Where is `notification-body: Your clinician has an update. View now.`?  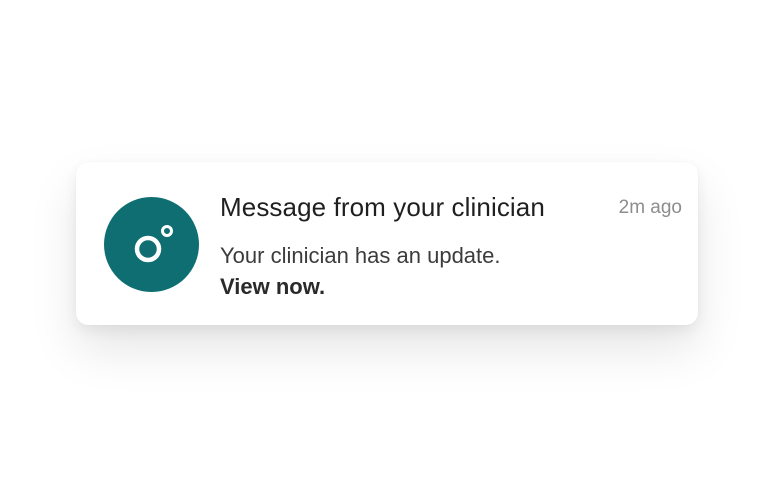
notification-body: Your clinician has an update. View now. is located at coordinates (360, 271).